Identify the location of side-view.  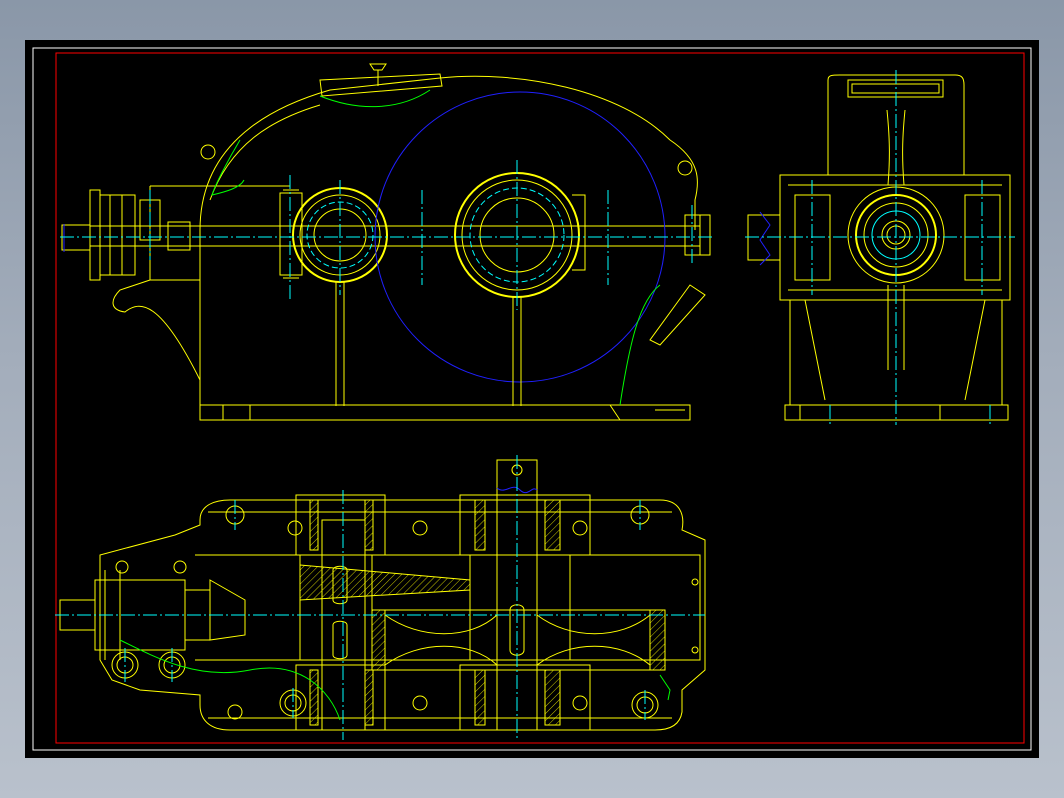
(880, 247).